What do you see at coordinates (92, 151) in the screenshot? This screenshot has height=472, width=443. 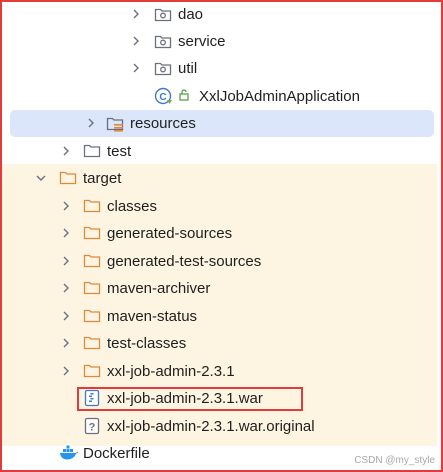 I see `folder-icon` at bounding box center [92, 151].